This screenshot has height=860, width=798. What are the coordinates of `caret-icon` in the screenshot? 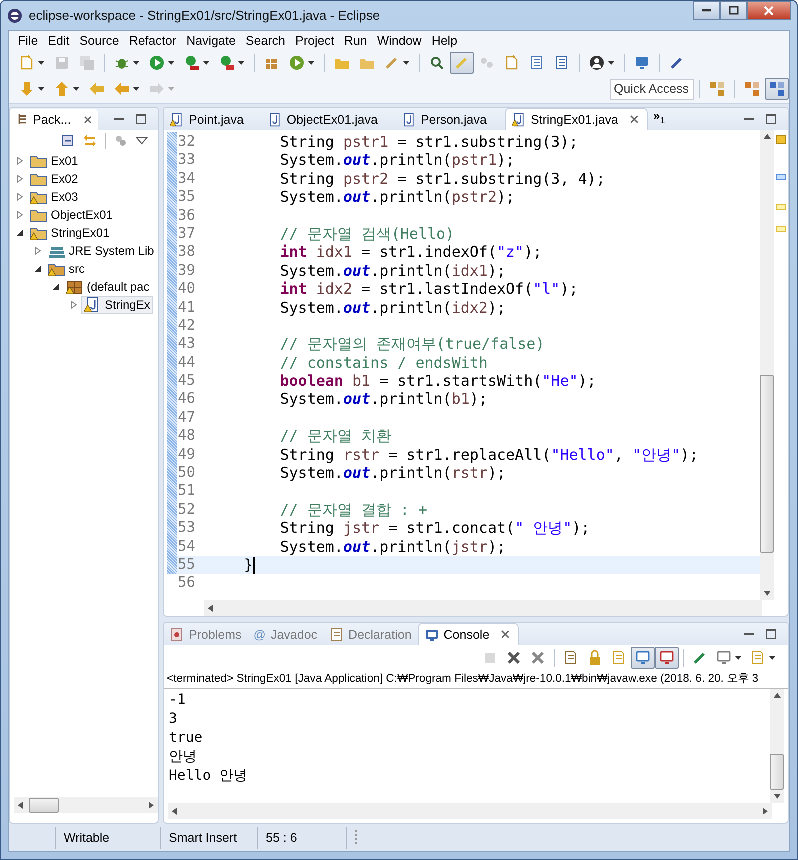 It's located at (611, 62).